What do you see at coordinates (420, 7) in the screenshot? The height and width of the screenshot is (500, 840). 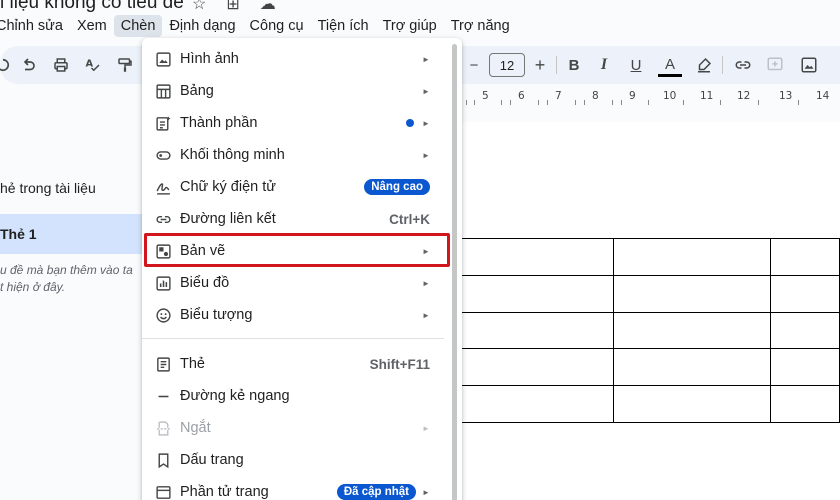 I see `title-row: i liệu không có tiêu đề ☆ ⊞ ☁` at bounding box center [420, 7].